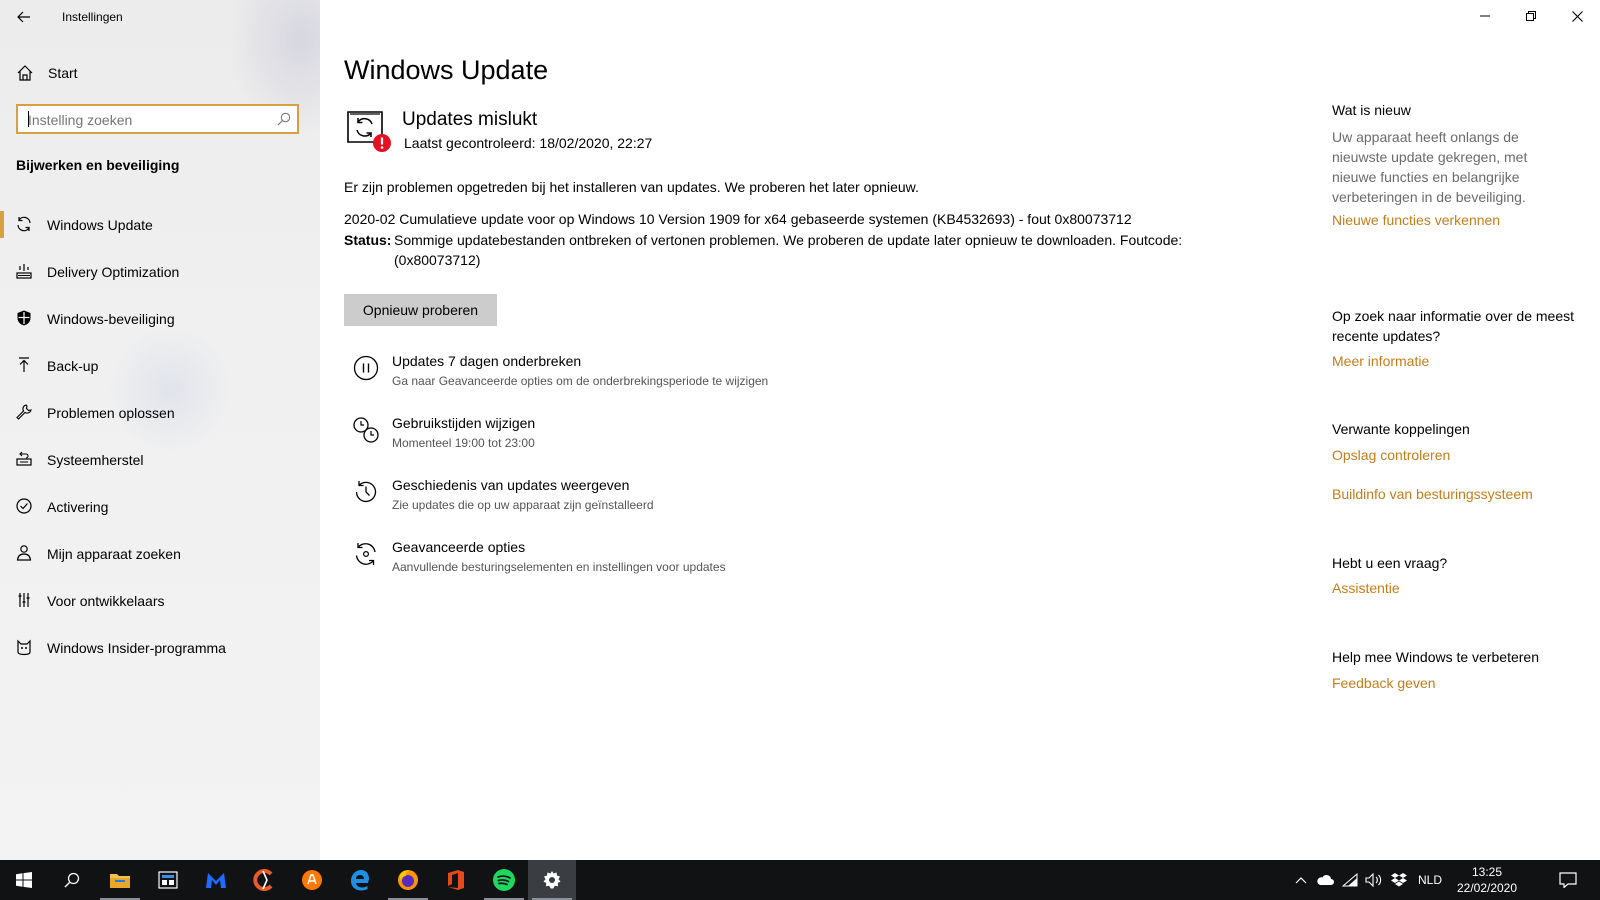 The image size is (1600, 900). I want to click on sidebar-item-troubleshoot: Problemen oplossen, so click(160, 412).